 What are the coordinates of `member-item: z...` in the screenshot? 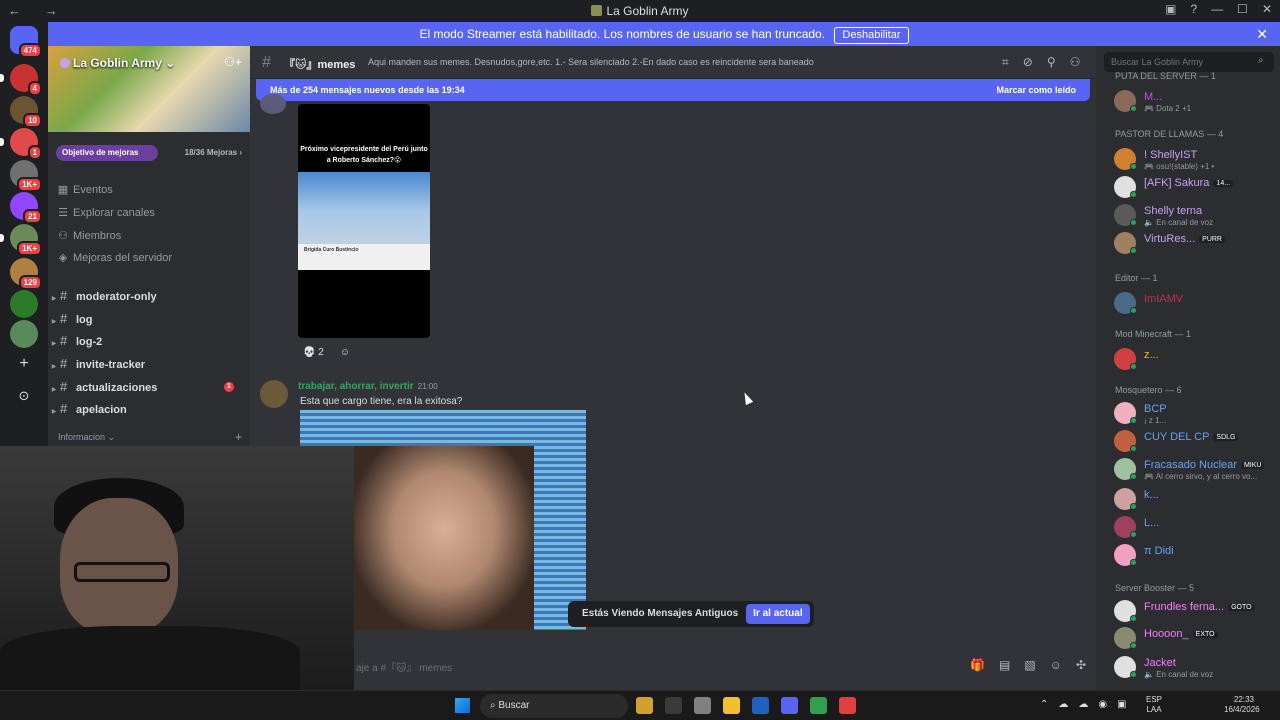 It's located at (1195, 360).